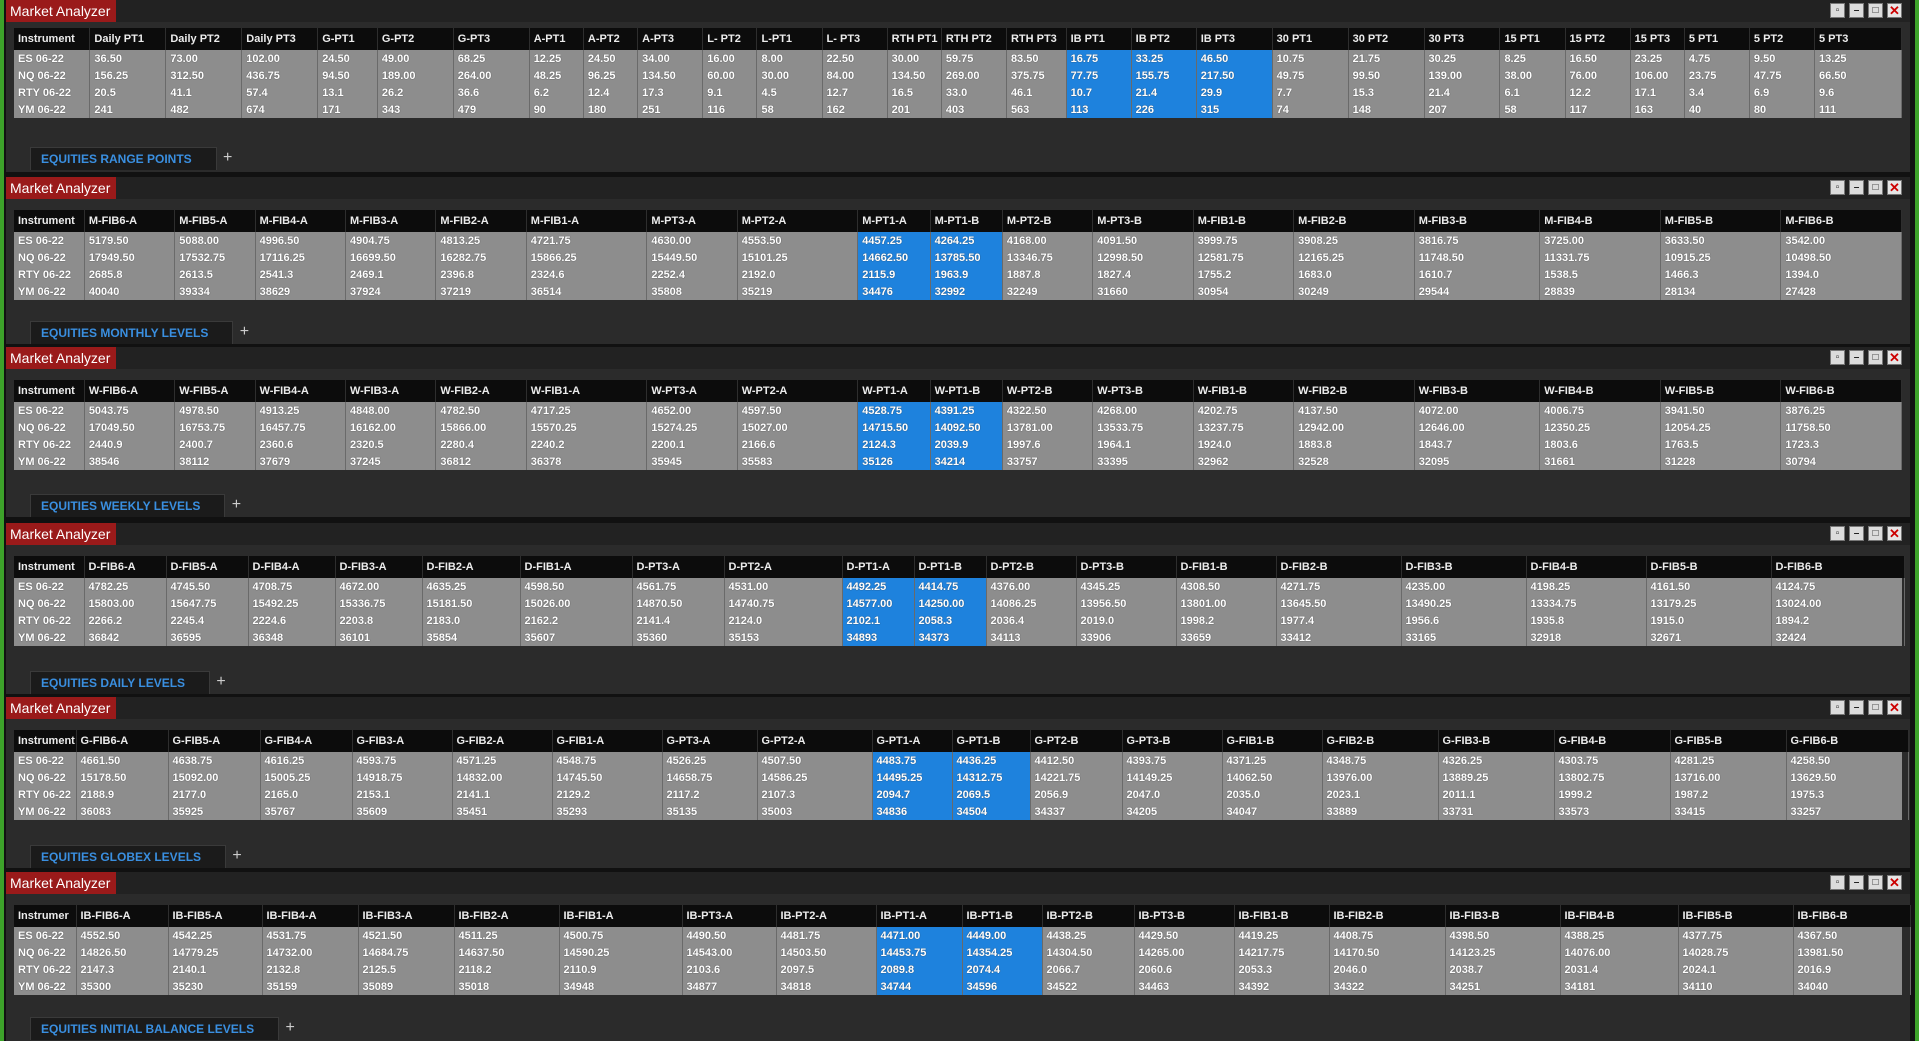 Image resolution: width=1919 pixels, height=1041 pixels. Describe the element at coordinates (214, 777) in the screenshot. I see `value-cell: 15092.00` at that location.